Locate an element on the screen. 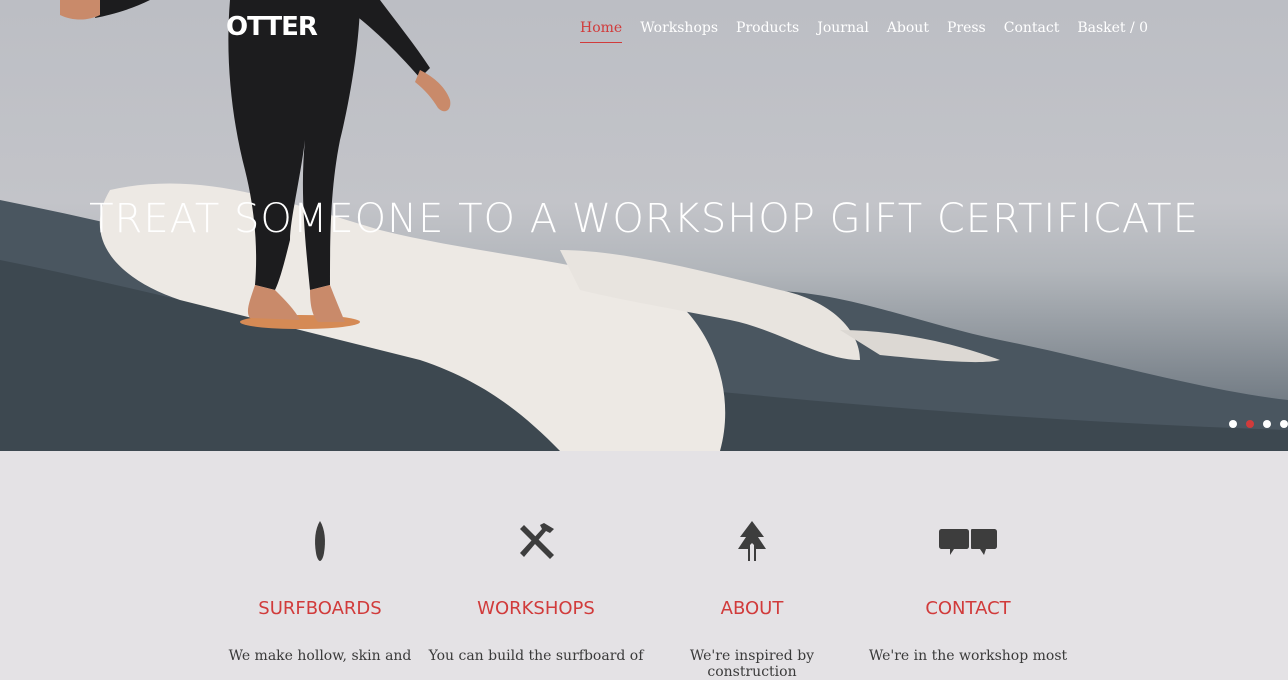 This screenshot has width=1288, height=680. feature-workshops: WORKSHOPS You can build the surfboard of is located at coordinates (536, 562).